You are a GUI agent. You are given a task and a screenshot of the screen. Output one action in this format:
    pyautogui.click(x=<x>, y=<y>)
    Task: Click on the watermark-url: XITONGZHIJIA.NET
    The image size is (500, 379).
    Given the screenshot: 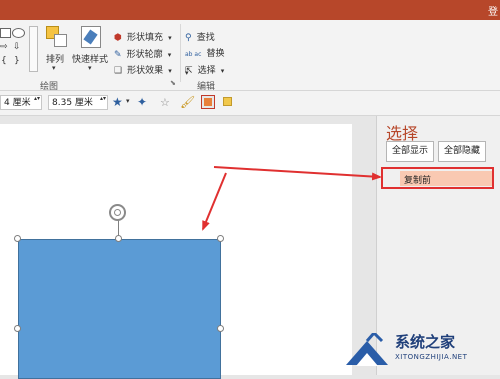 What is the action you would take?
    pyautogui.click(x=431, y=357)
    